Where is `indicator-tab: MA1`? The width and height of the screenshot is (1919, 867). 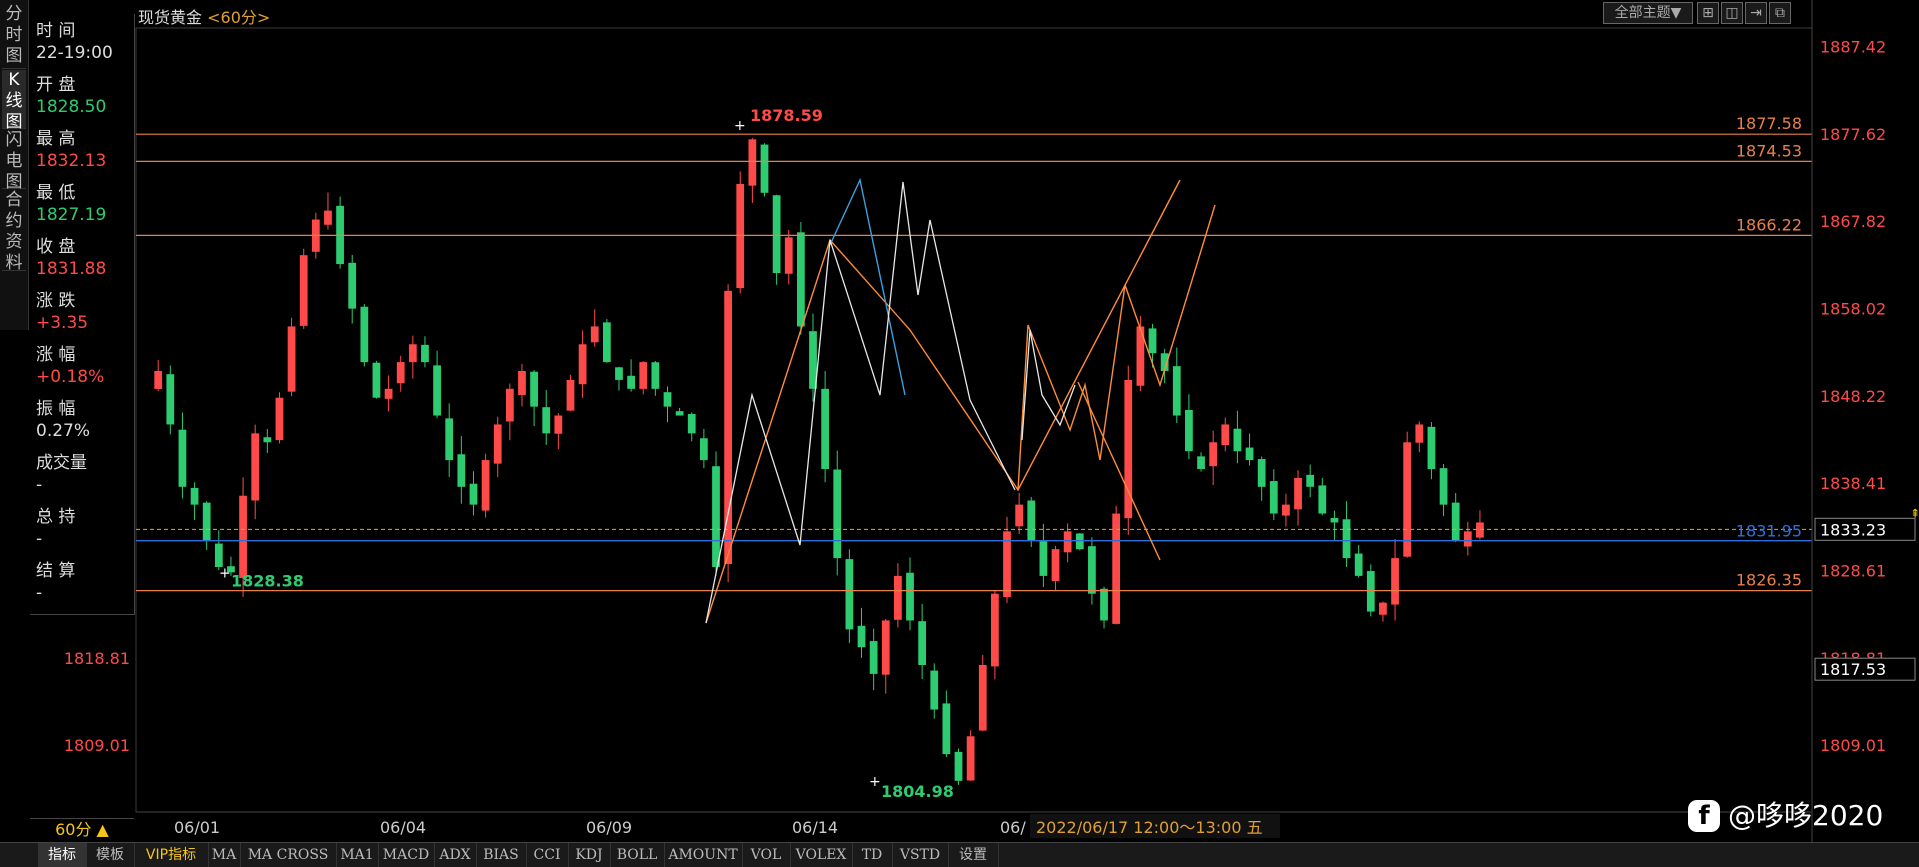
indicator-tab: MA1 is located at coordinates (357, 855).